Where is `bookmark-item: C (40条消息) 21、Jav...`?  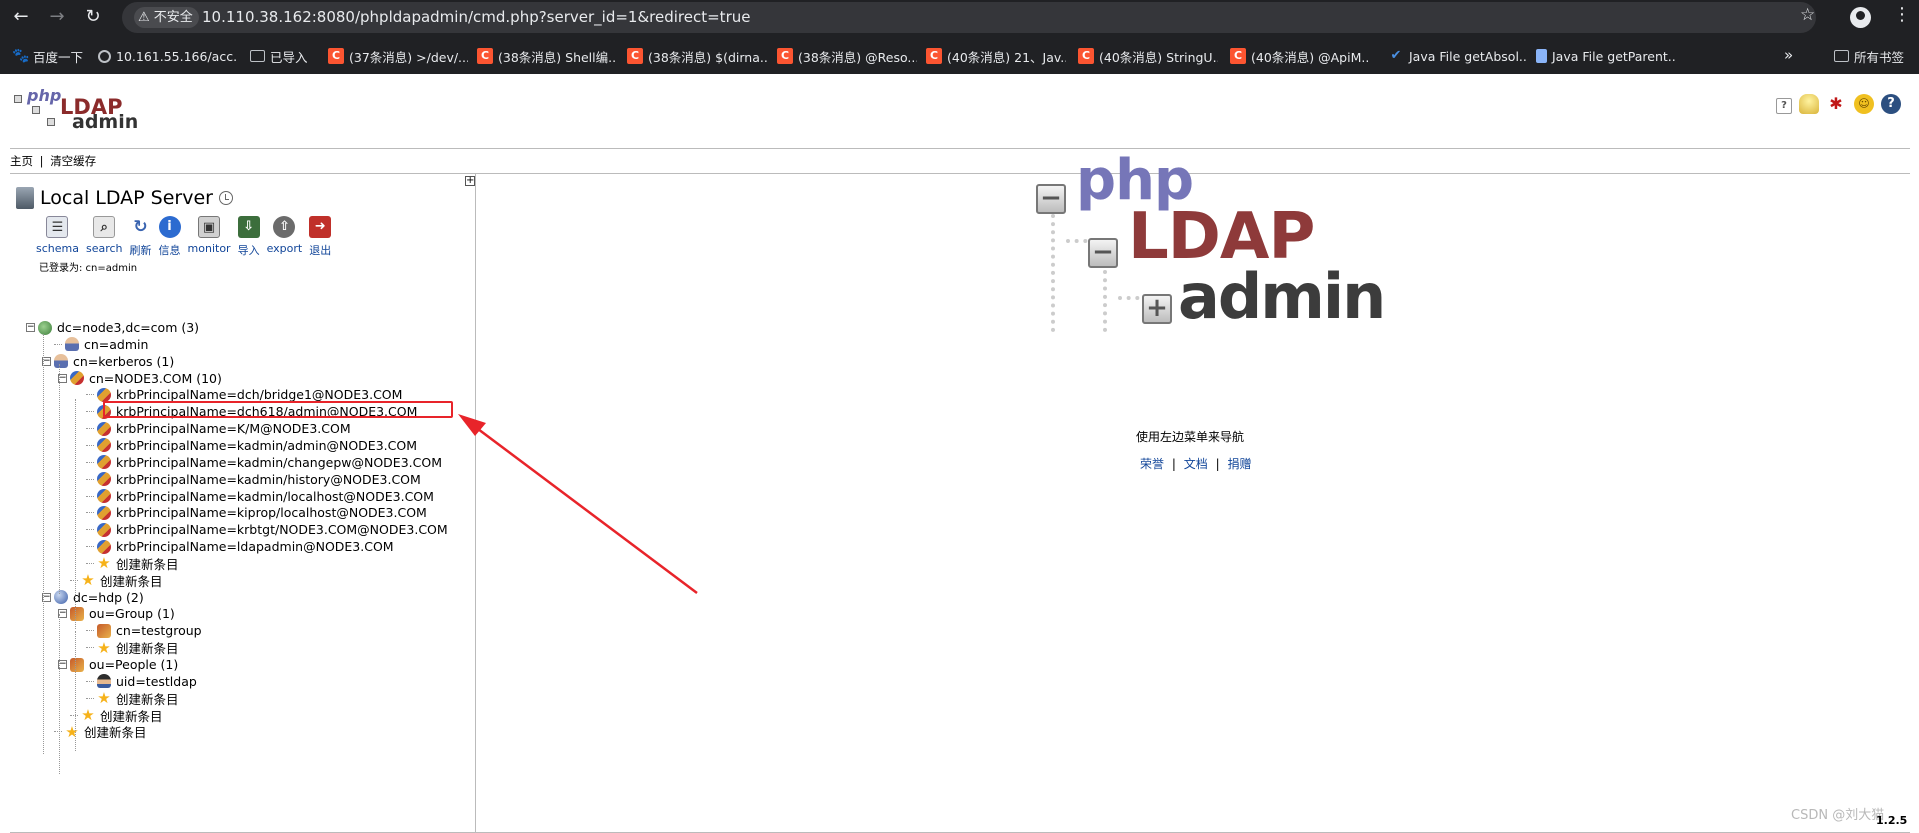
bookmark-item: C (40条消息) 21、Jav... is located at coordinates (996, 56).